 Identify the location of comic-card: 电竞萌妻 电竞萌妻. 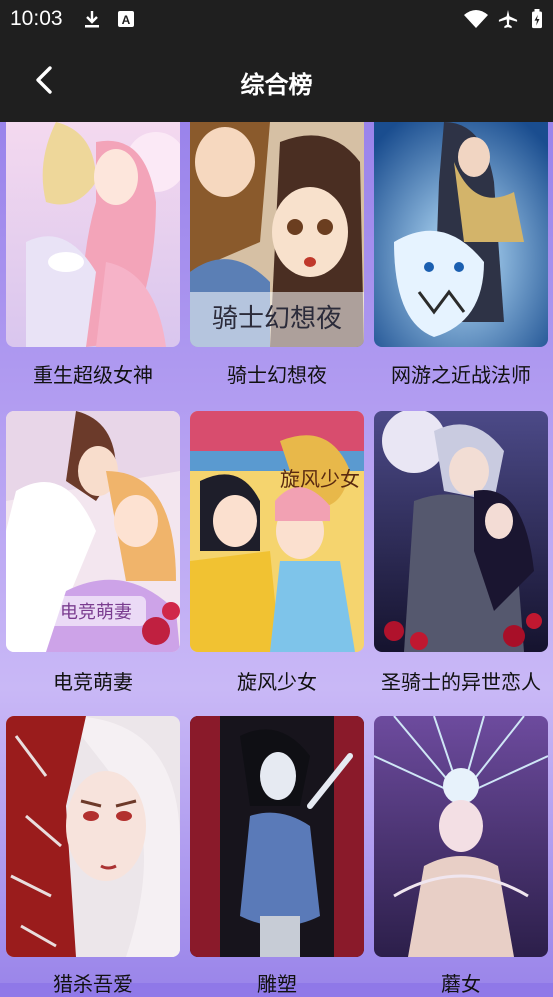
(93, 552).